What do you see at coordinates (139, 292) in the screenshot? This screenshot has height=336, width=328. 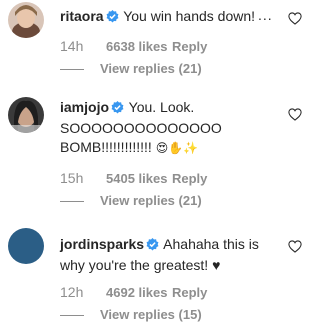 I see `likes-count: 4692 likes` at bounding box center [139, 292].